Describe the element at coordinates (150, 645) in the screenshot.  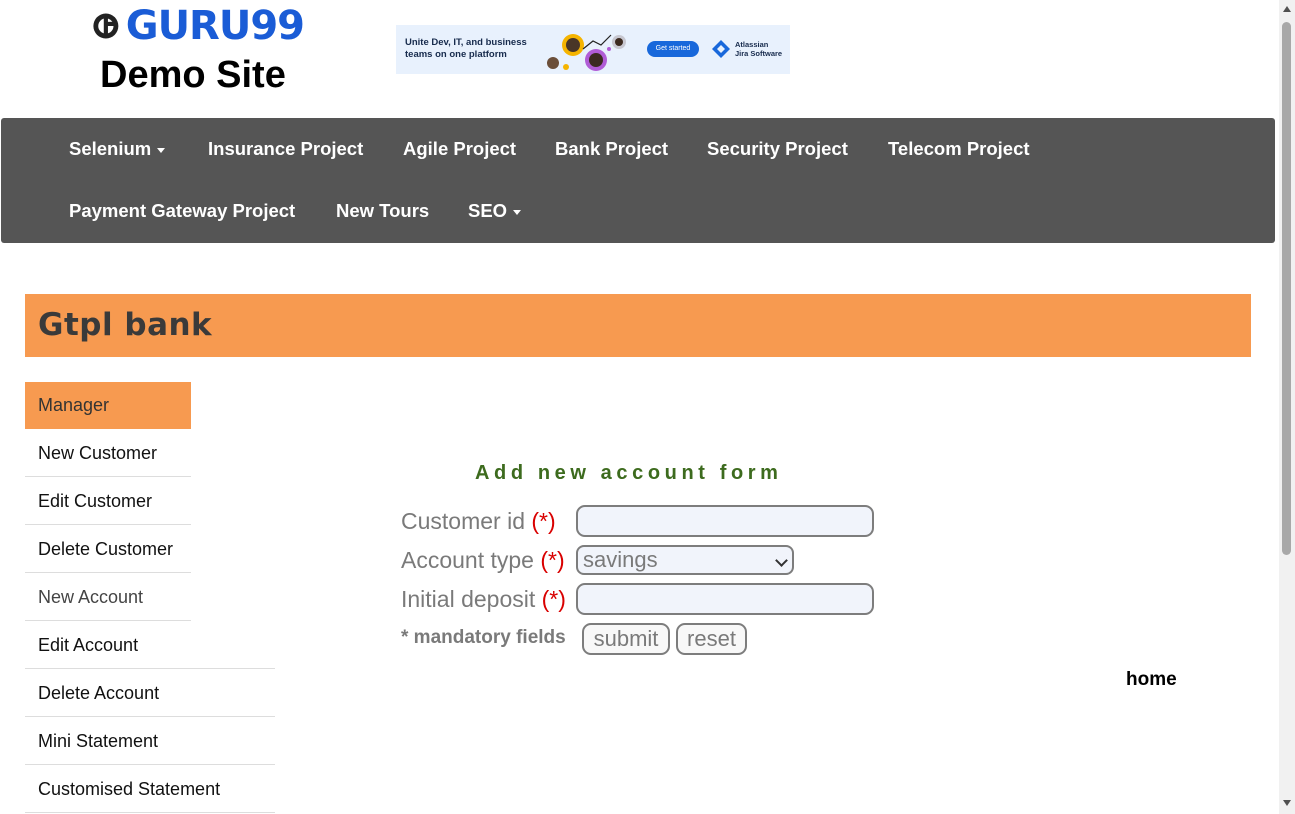
I see `sidebar-item-edit-account: Edit Account` at that location.